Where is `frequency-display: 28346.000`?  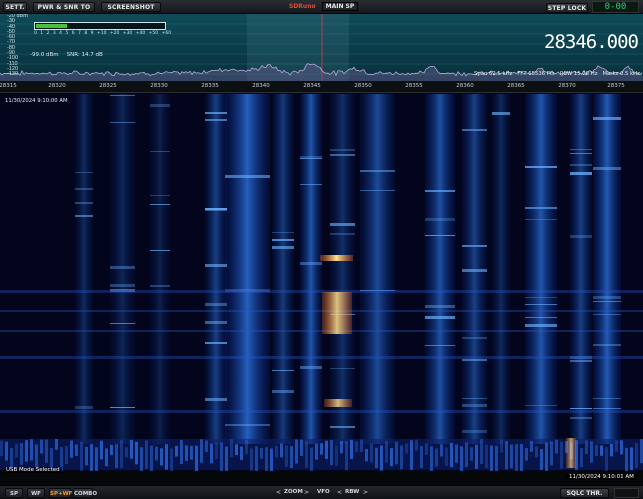 frequency-display: 28346.000 is located at coordinates (589, 42).